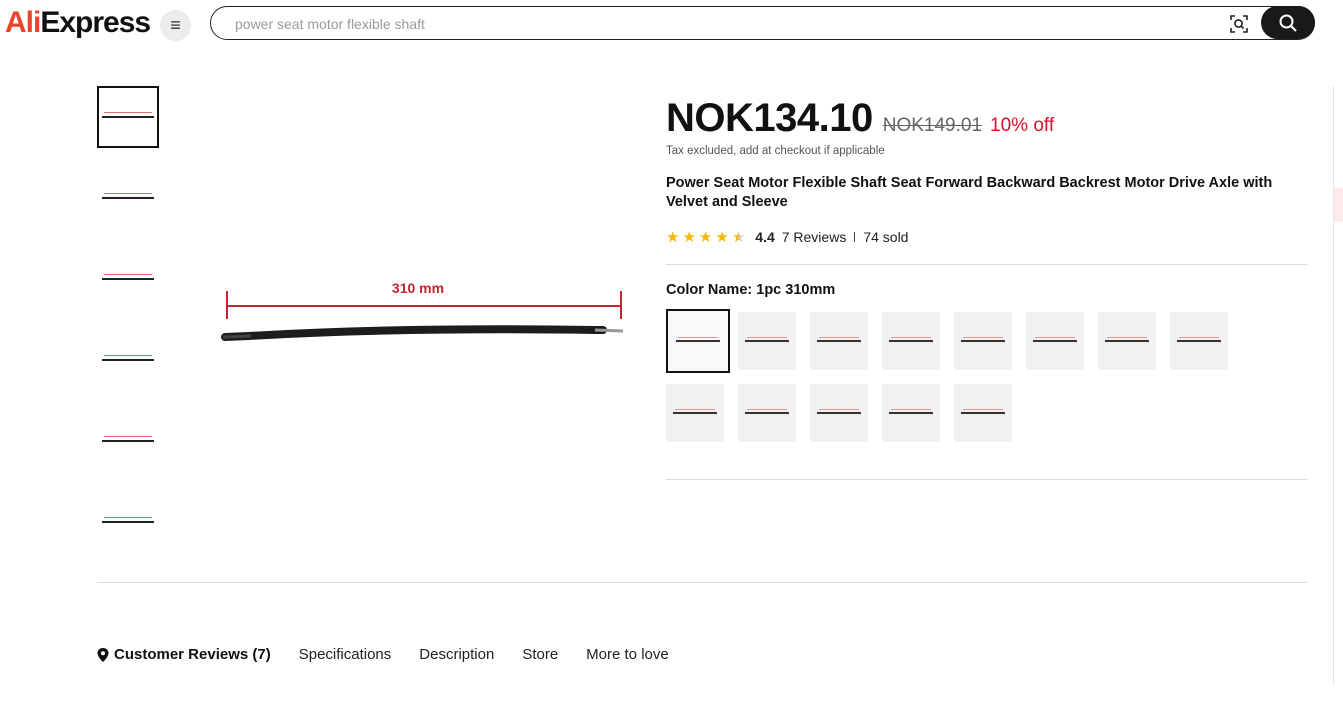 The image size is (1343, 703). I want to click on rating-stars: ★ ★ ★ ★ ★, so click(705, 237).